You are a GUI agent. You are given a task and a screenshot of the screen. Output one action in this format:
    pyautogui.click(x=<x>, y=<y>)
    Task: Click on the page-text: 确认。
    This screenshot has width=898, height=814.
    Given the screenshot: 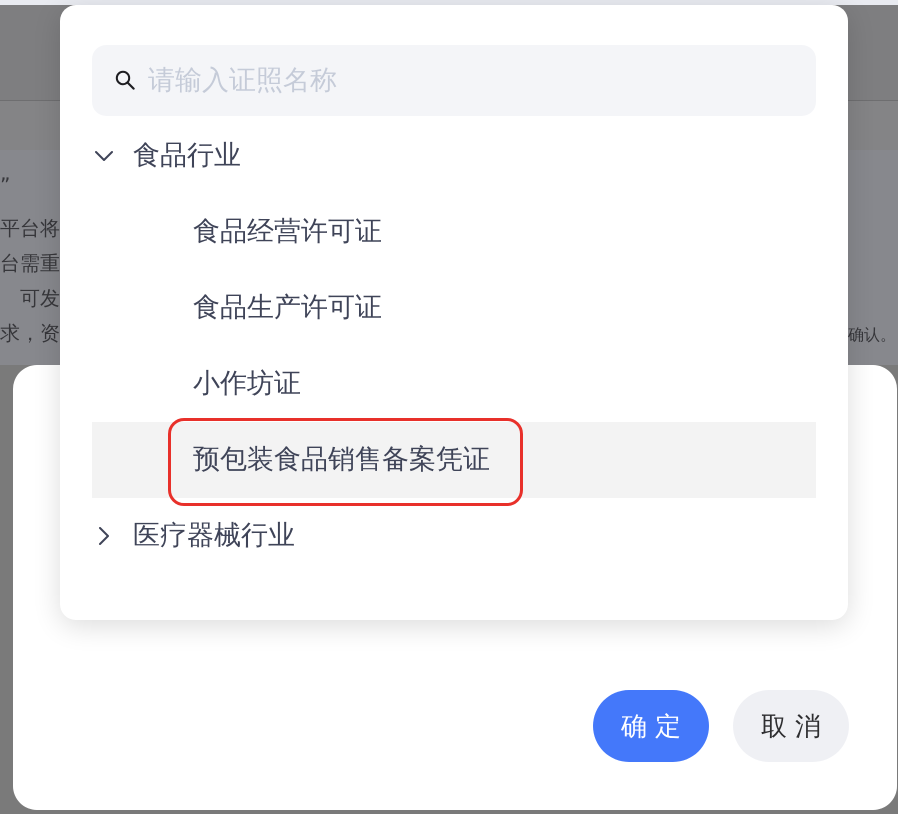 What is the action you would take?
    pyautogui.click(x=872, y=335)
    